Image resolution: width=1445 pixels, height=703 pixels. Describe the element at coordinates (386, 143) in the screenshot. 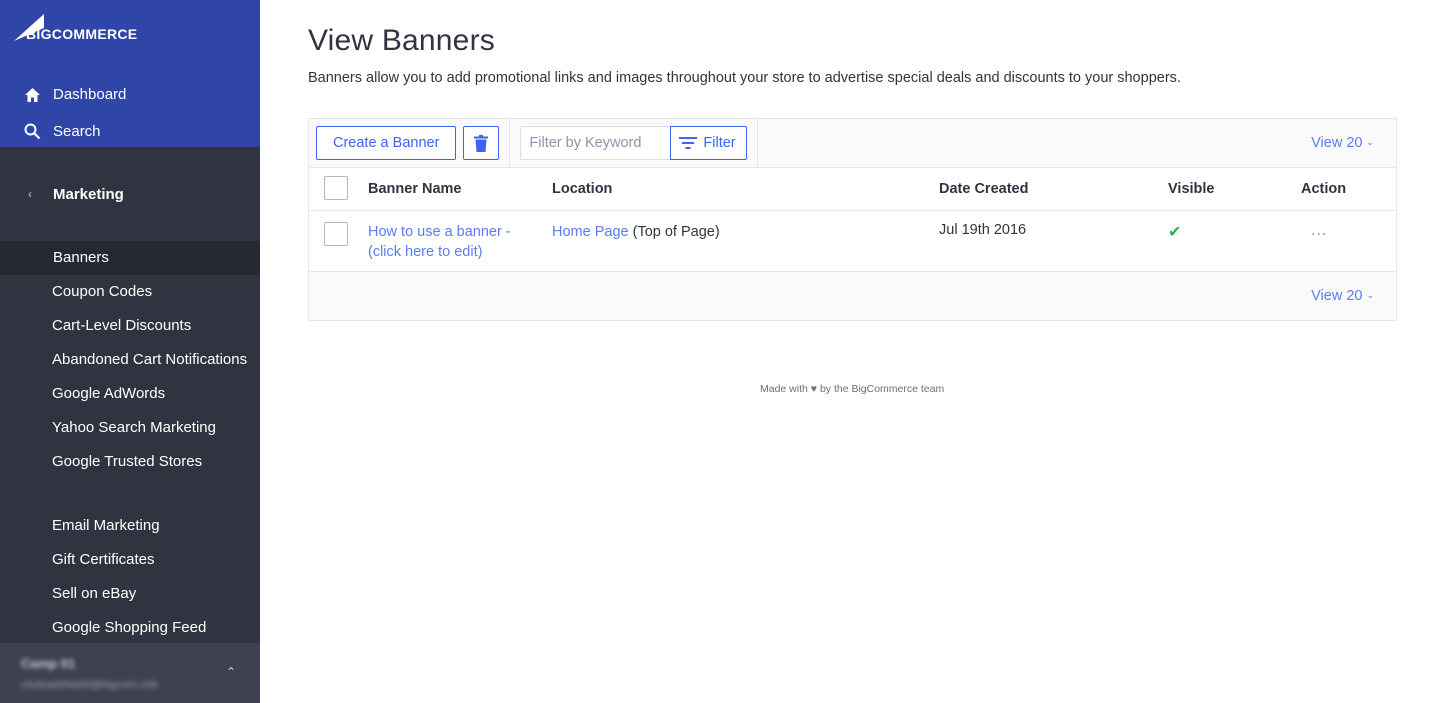

I see `create-banner-button: Create a Banner` at that location.